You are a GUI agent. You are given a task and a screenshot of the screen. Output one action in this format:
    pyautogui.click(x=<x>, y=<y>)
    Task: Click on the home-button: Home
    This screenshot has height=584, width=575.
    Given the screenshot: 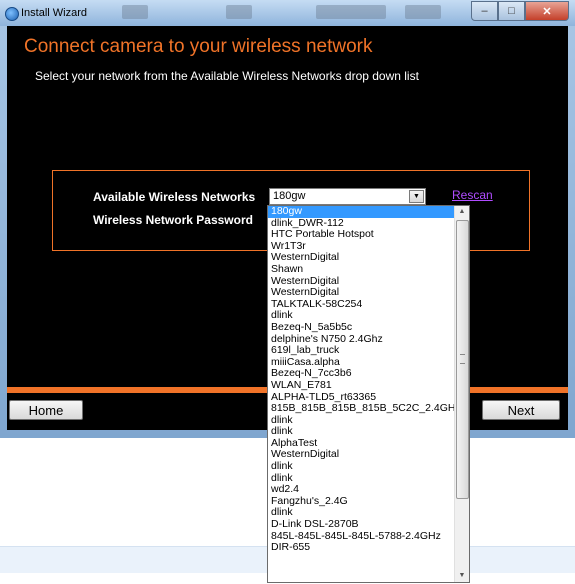 What is the action you would take?
    pyautogui.click(x=46, y=410)
    